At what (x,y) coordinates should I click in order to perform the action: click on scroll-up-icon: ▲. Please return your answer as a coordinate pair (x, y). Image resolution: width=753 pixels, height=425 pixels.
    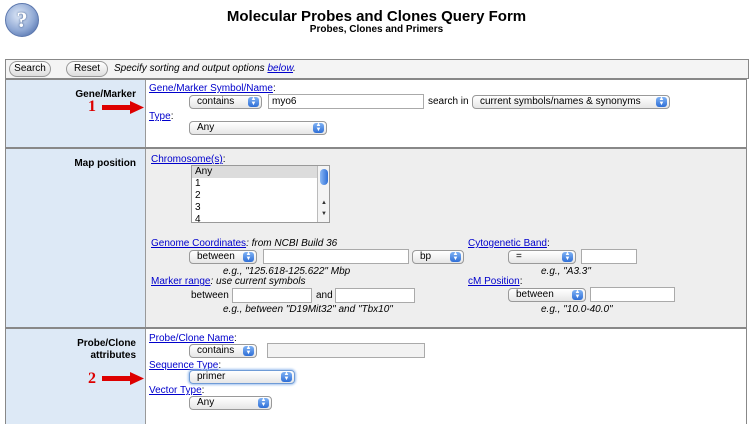
    Looking at the image, I should click on (324, 203).